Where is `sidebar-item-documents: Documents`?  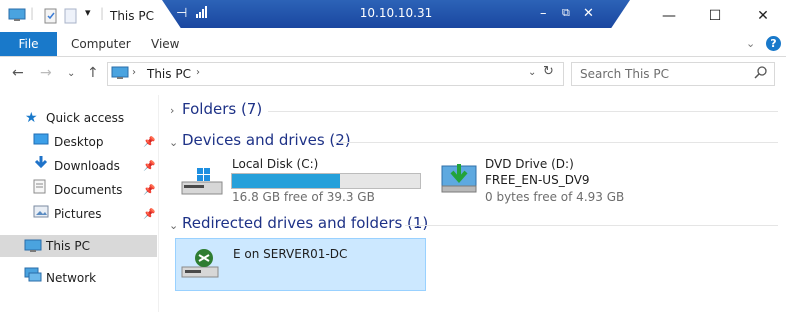 sidebar-item-documents: Documents is located at coordinates (77, 190).